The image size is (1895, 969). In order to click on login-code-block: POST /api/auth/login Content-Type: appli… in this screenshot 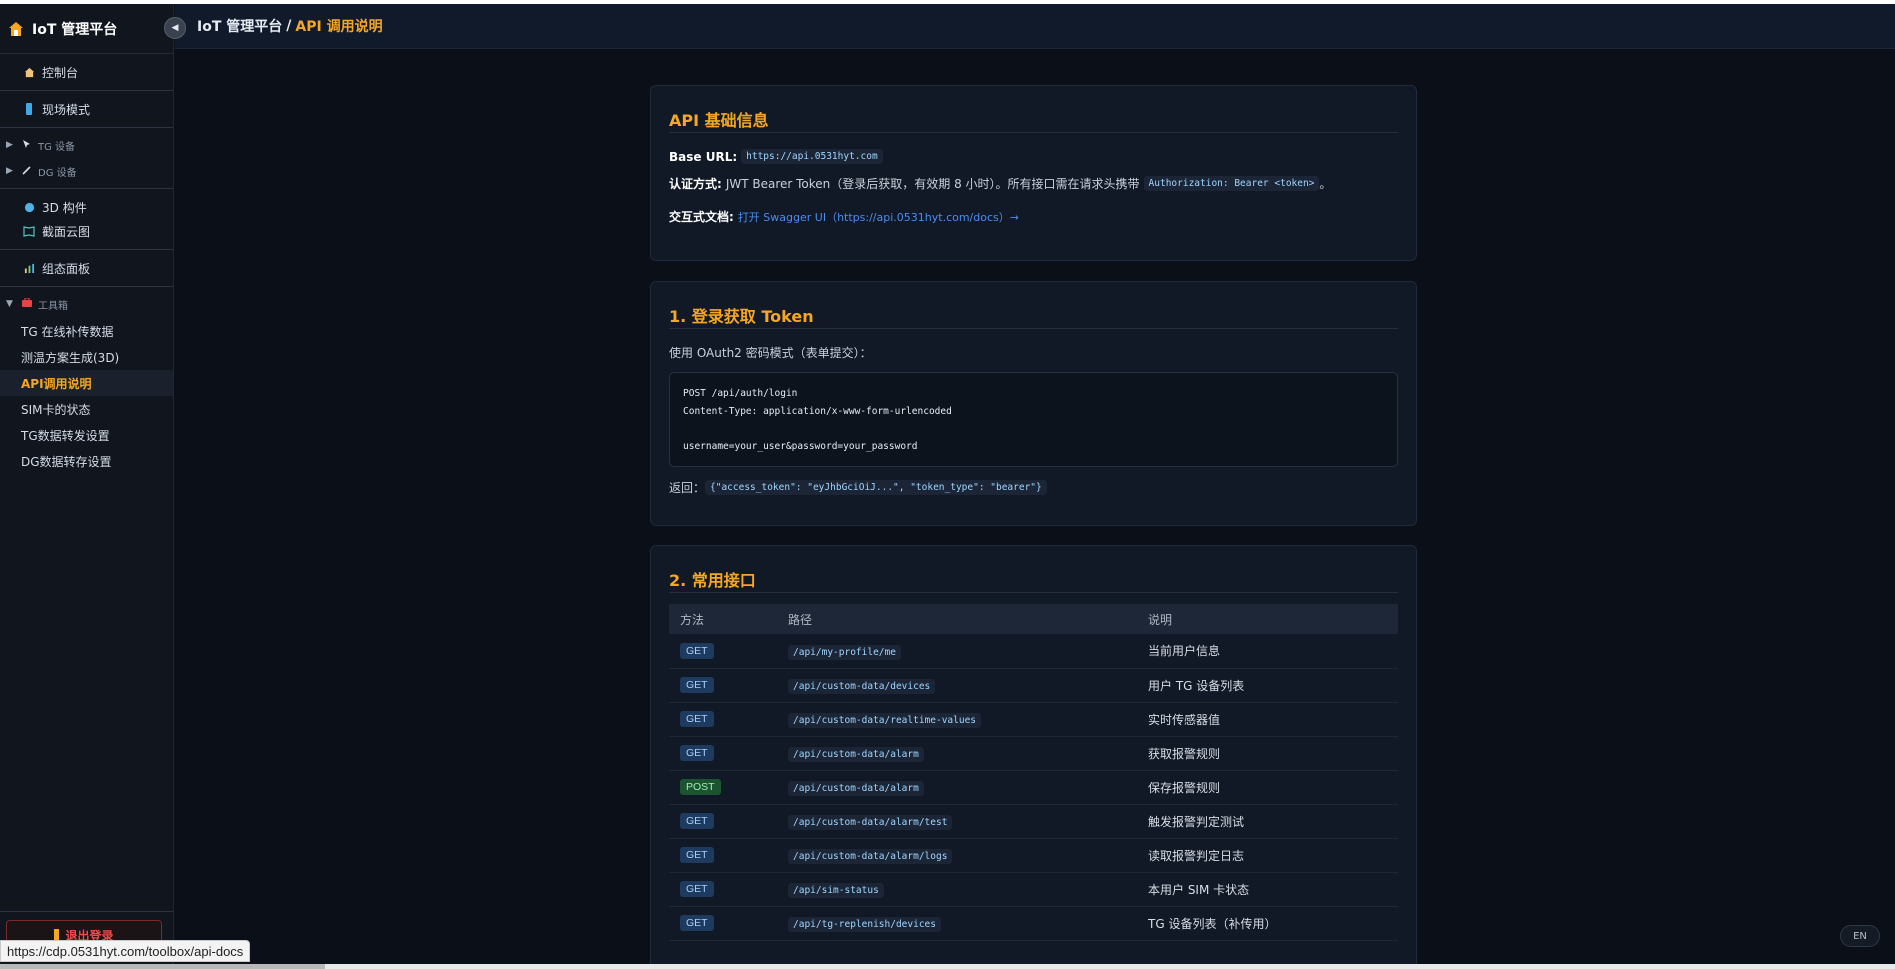, I will do `click(1033, 419)`.